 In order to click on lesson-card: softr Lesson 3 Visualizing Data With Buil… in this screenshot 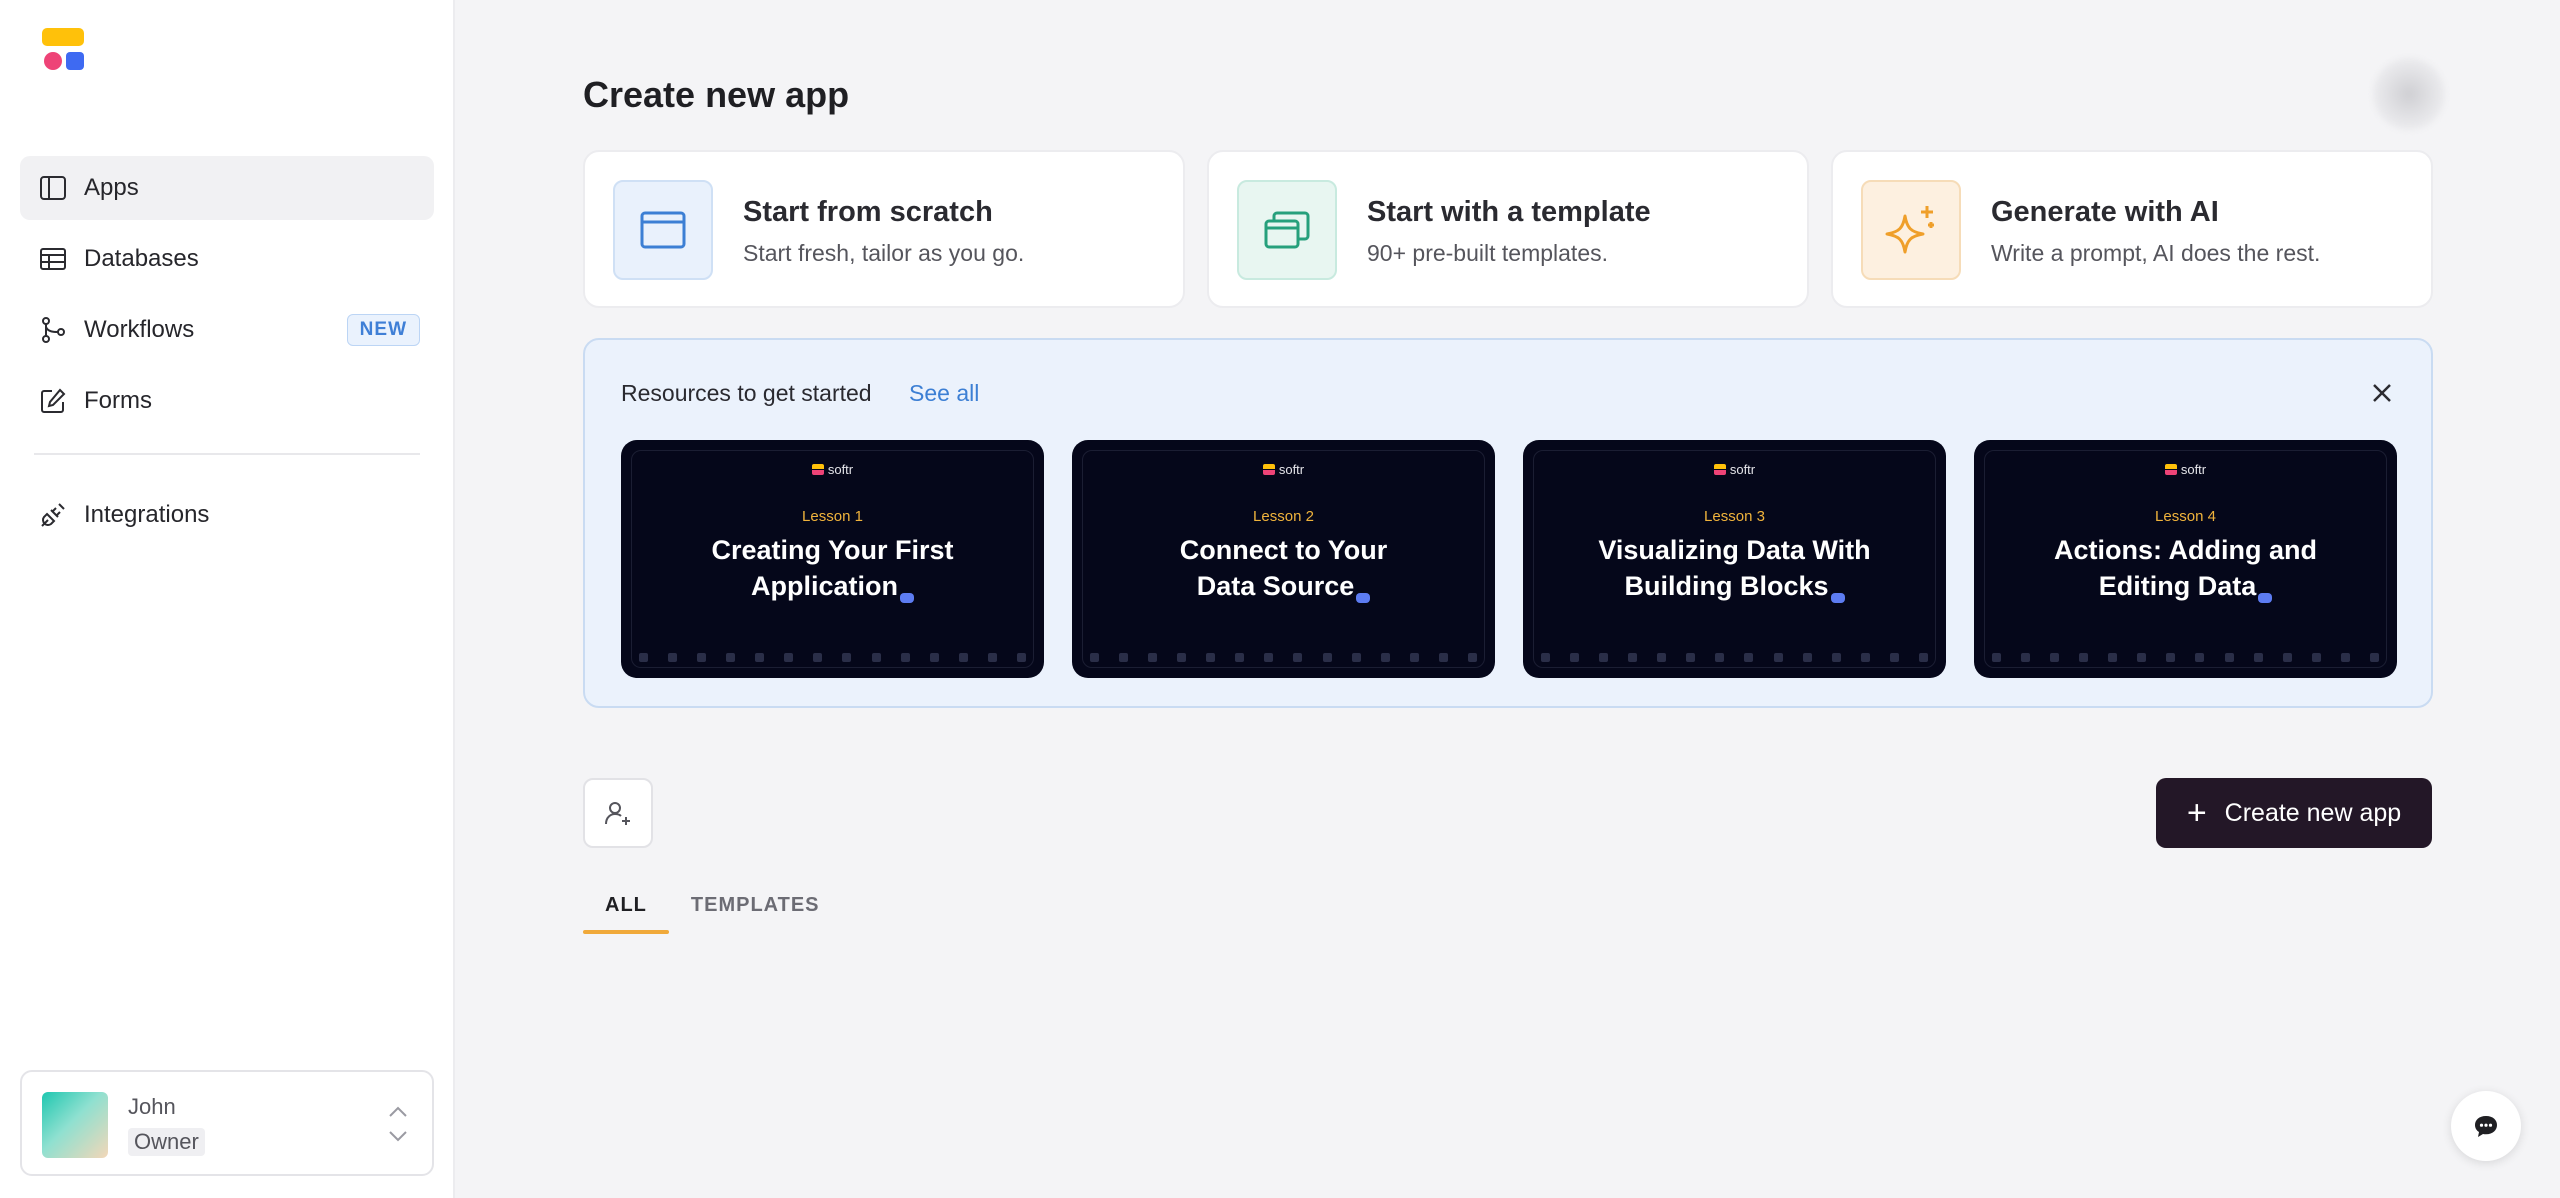, I will do `click(1734, 559)`.